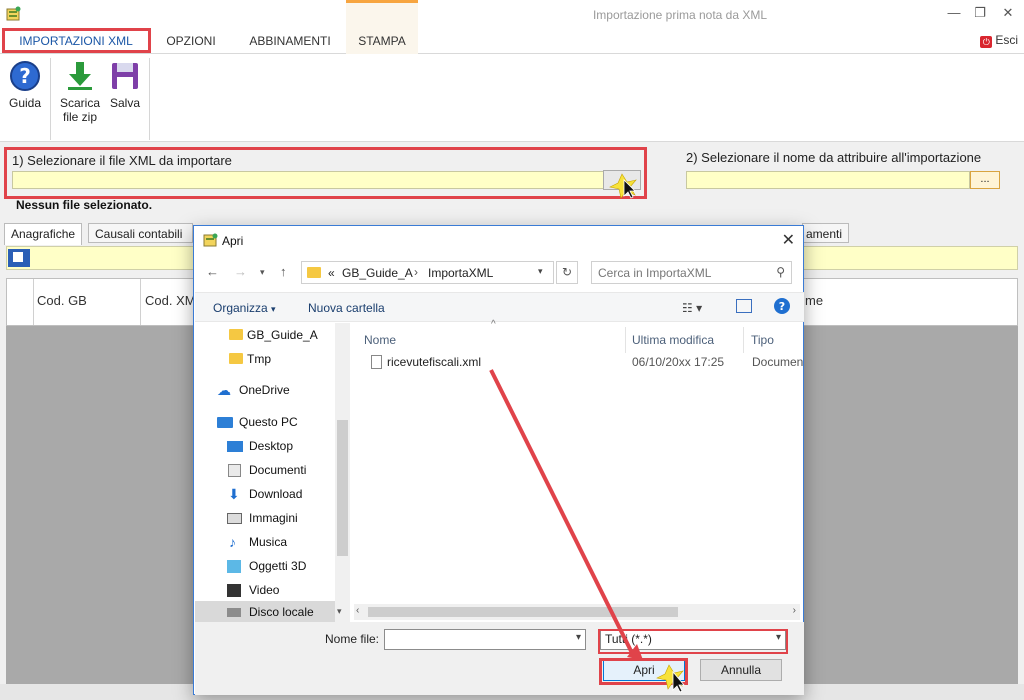 The width and height of the screenshot is (1024, 700). Describe the element at coordinates (262, 272) in the screenshot. I see `recent-locations-icon: ▾` at that location.